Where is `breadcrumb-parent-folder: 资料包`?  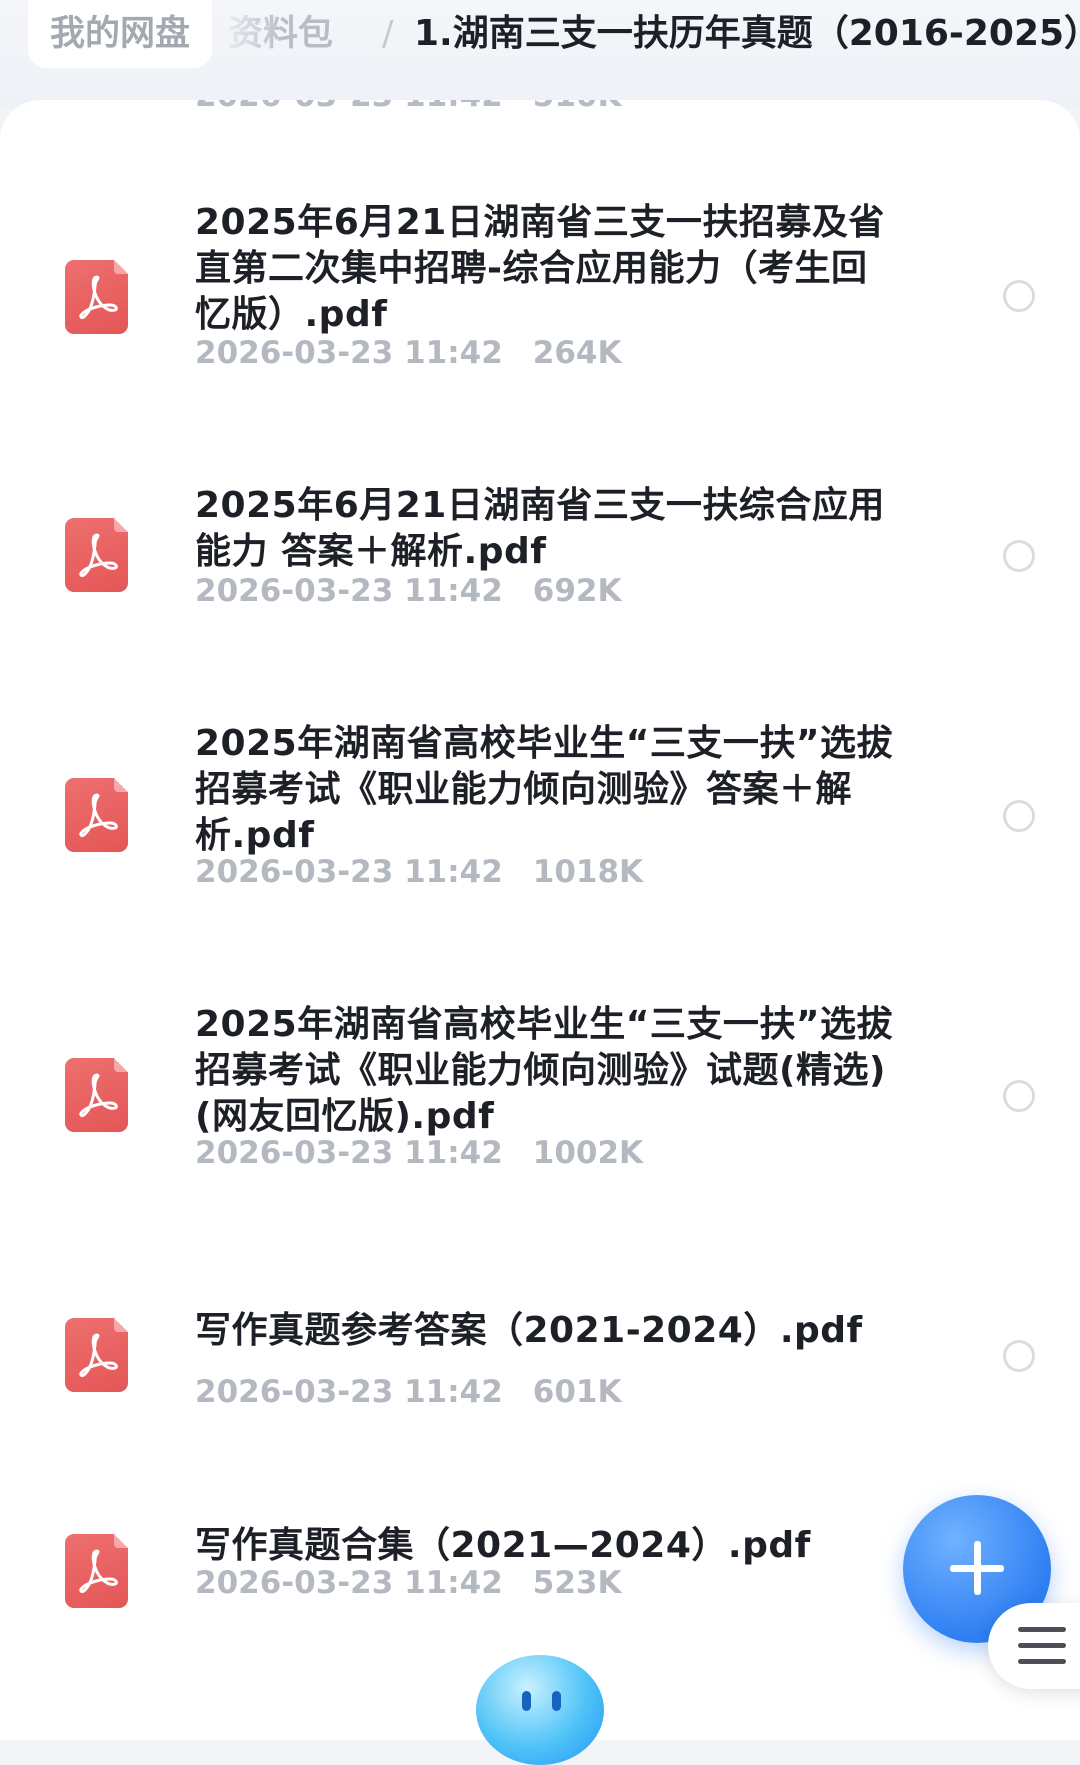
breadcrumb-parent-folder: 资料包 is located at coordinates (298, 34).